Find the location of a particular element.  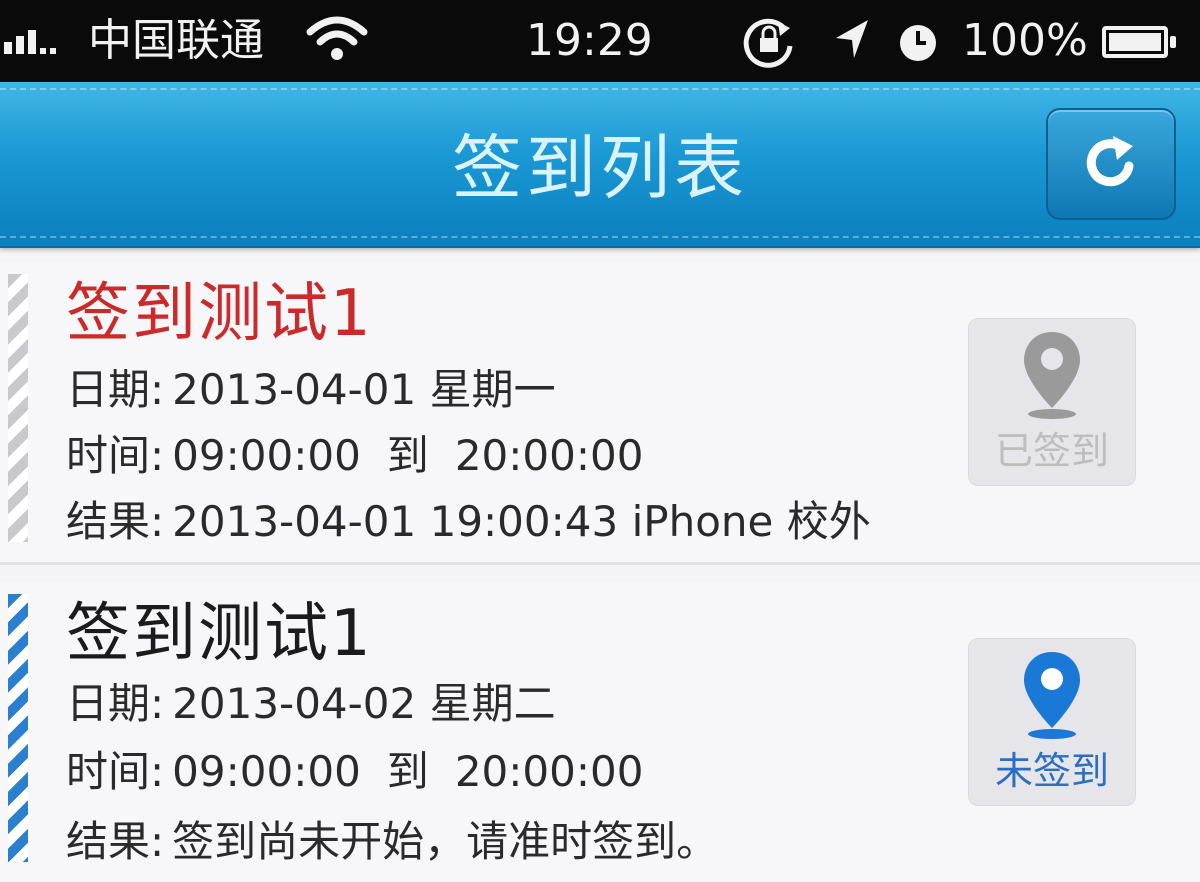

signal-icon is located at coordinates (32, 45).